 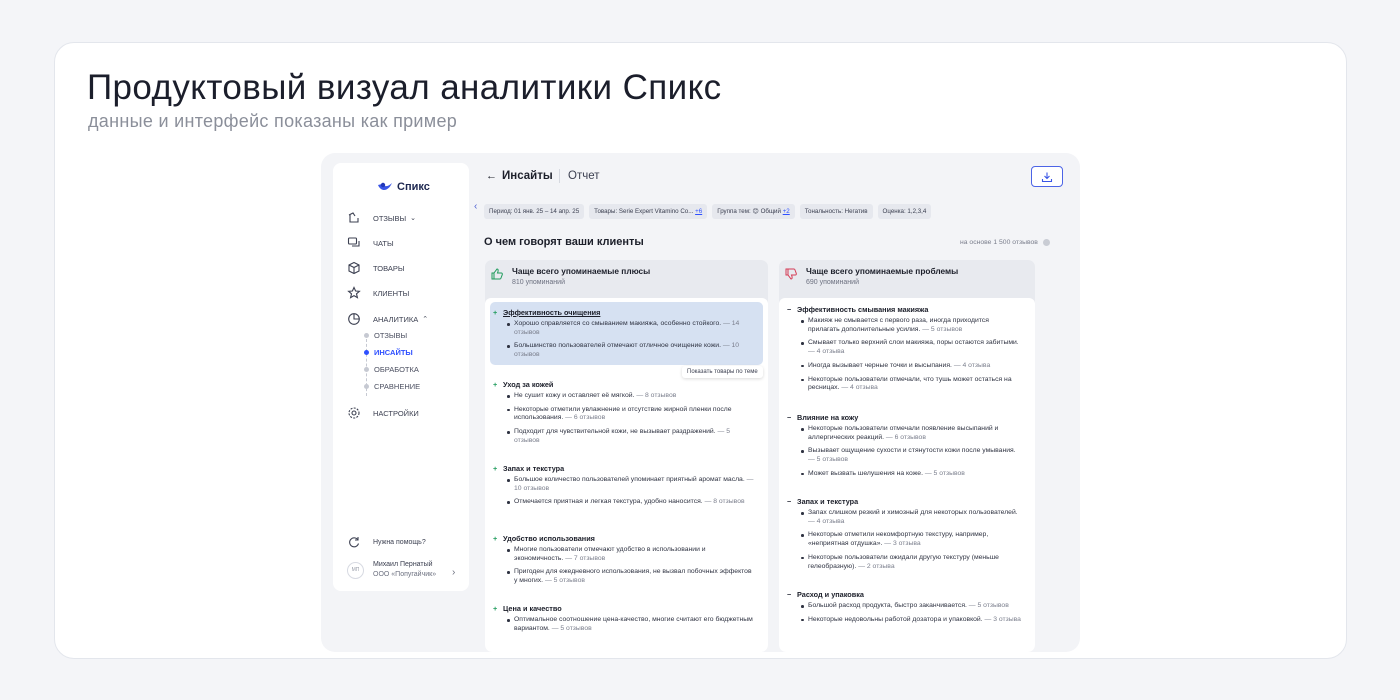 I want to click on nav-label: КЛИЕНТЫ, so click(x=391, y=293).